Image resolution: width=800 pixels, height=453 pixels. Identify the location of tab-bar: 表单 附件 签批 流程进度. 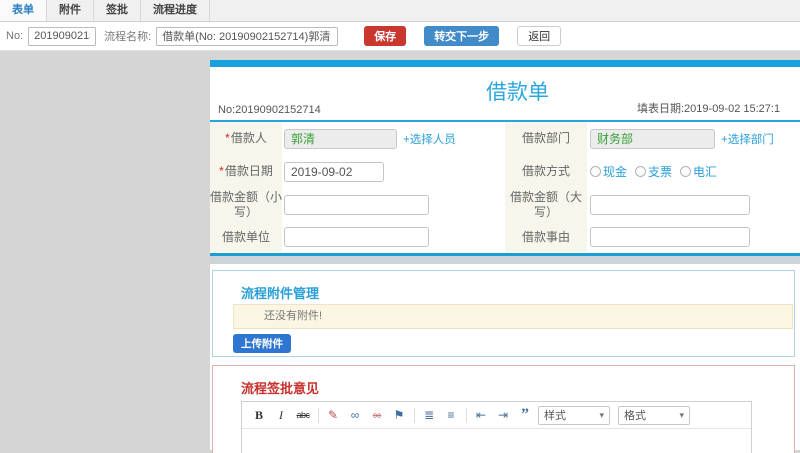
(400, 11).